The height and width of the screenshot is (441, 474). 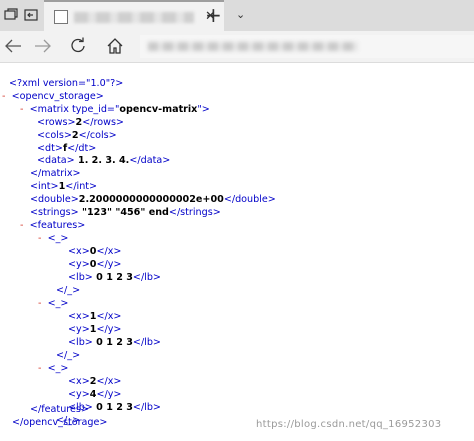 I want to click on forward-arrow-icon, so click(x=43, y=46).